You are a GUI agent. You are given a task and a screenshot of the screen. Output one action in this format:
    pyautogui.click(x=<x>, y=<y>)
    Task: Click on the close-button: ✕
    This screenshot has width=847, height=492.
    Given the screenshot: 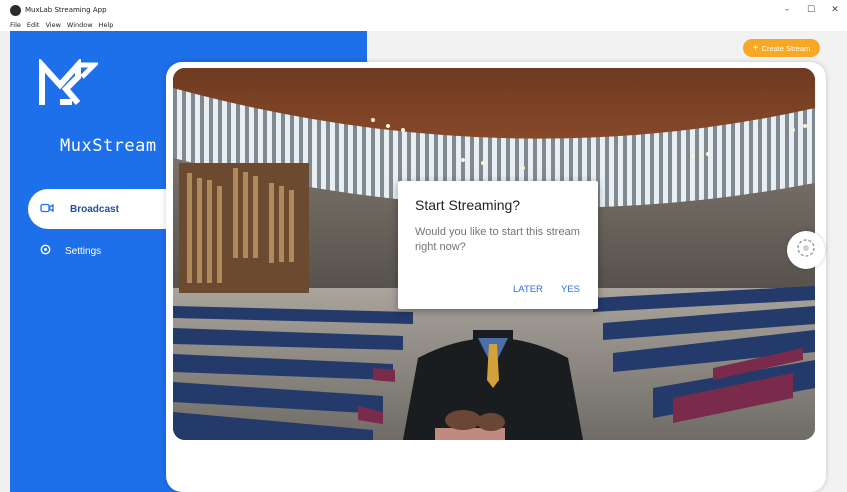 What is the action you would take?
    pyautogui.click(x=835, y=10)
    